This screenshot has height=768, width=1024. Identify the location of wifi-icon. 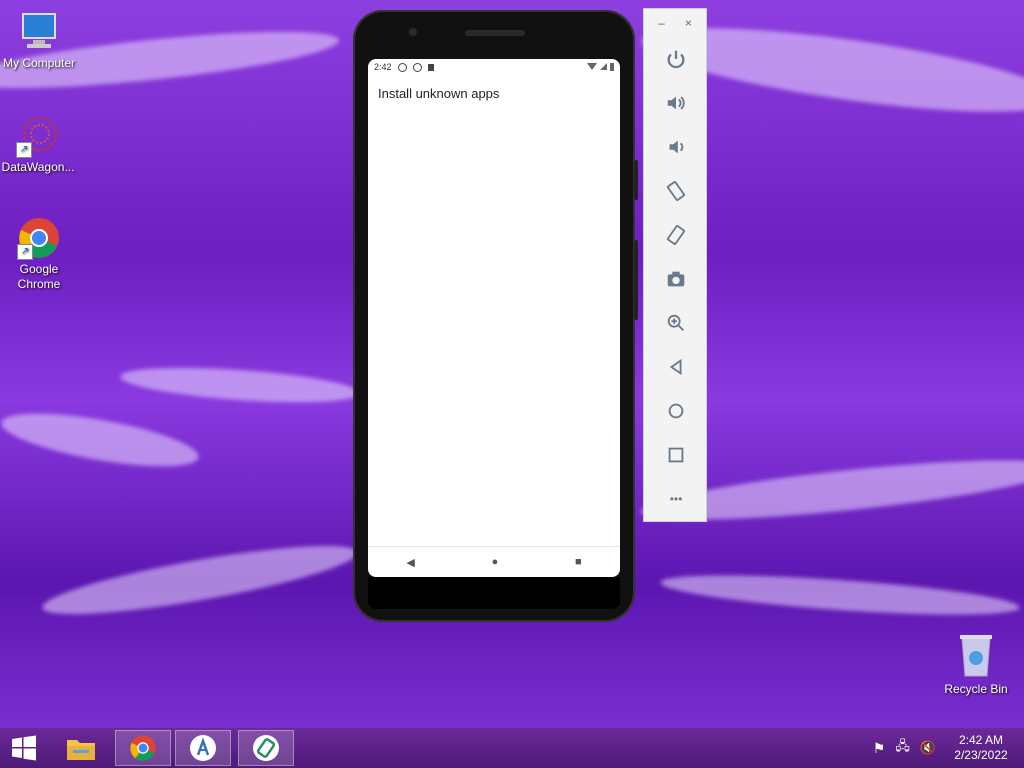
(592, 66).